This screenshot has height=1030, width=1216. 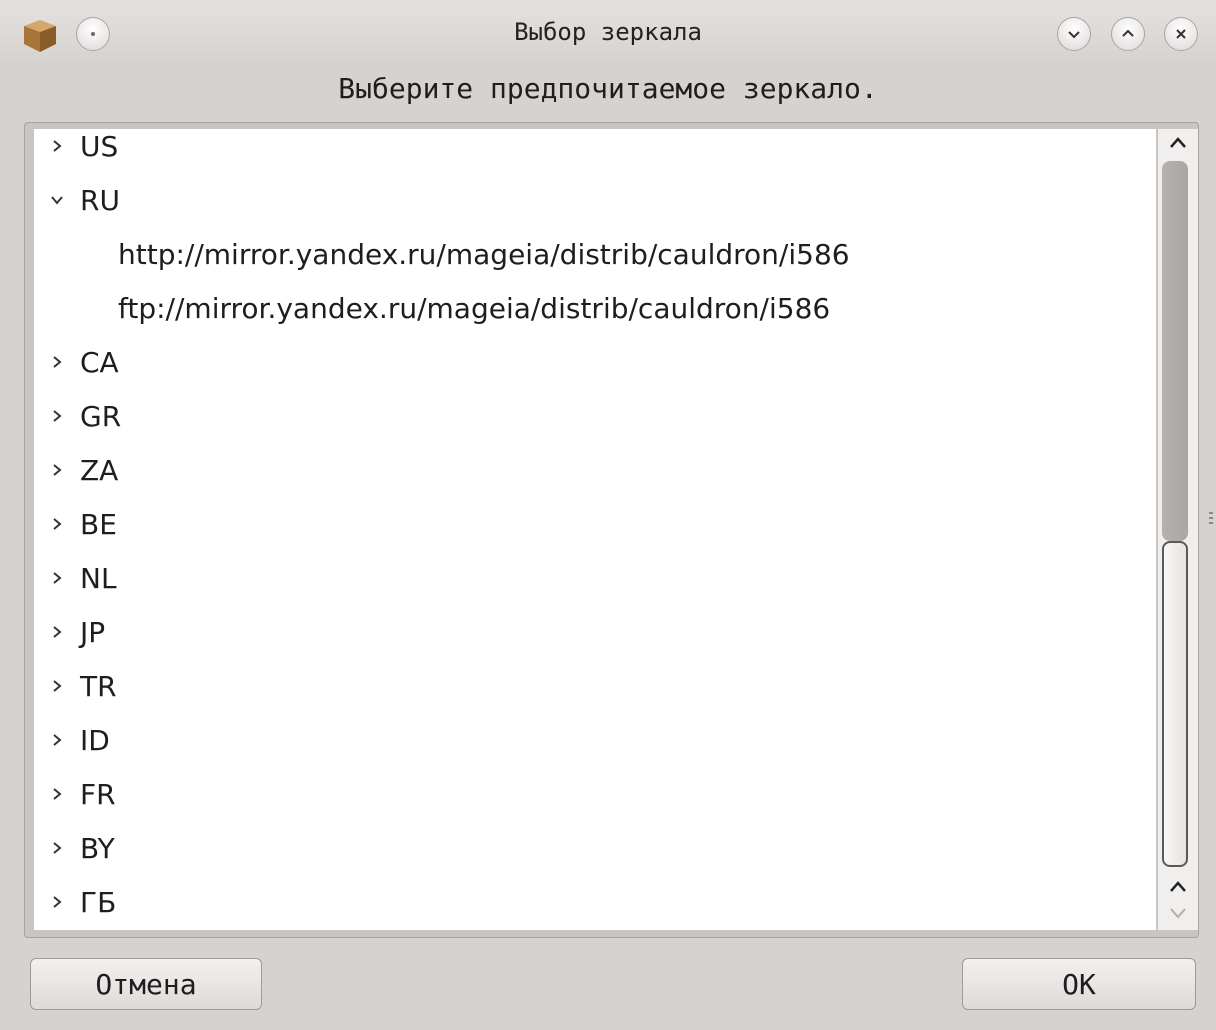 I want to click on tree-item-ru: RU, so click(x=595, y=200).